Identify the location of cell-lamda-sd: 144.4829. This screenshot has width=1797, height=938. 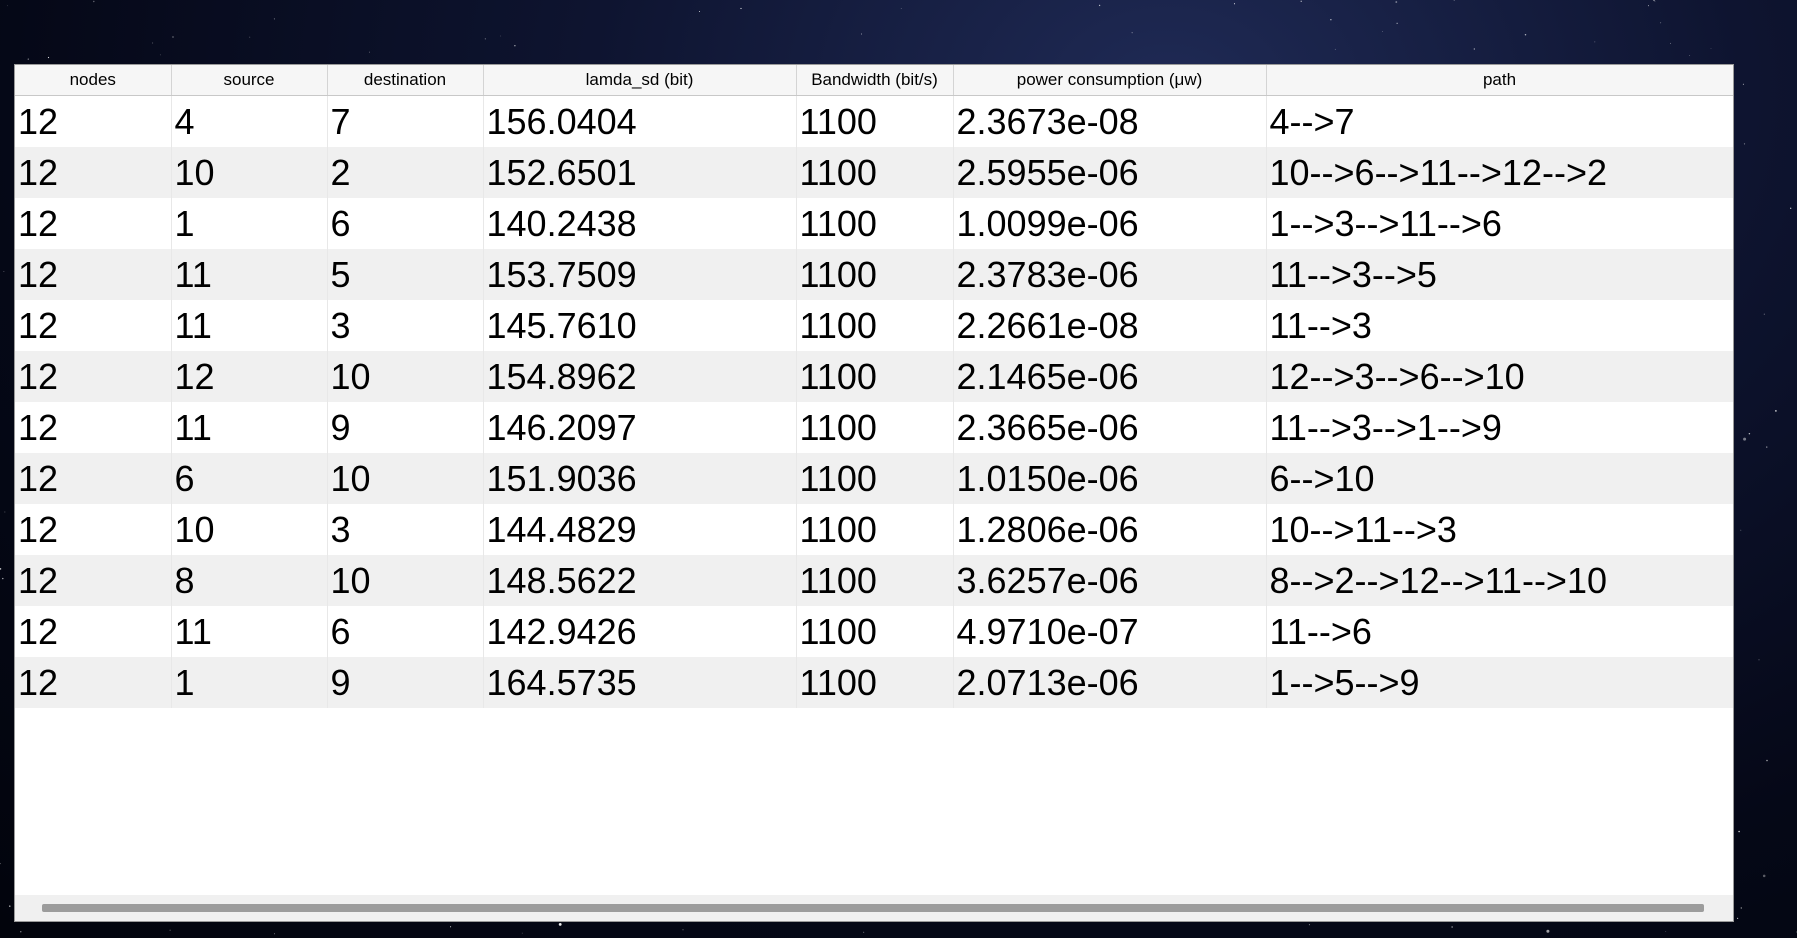
(640, 529).